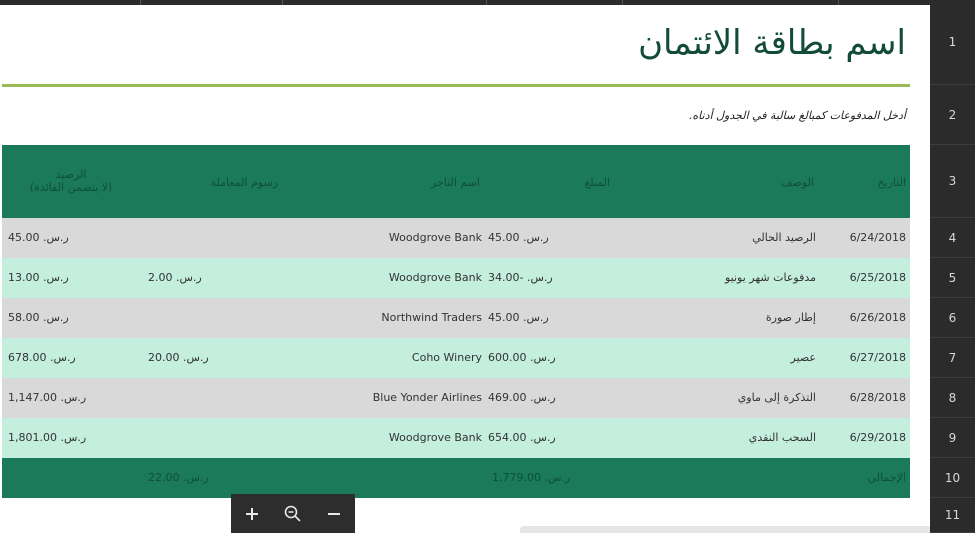  I want to click on minus-icon, so click(334, 513).